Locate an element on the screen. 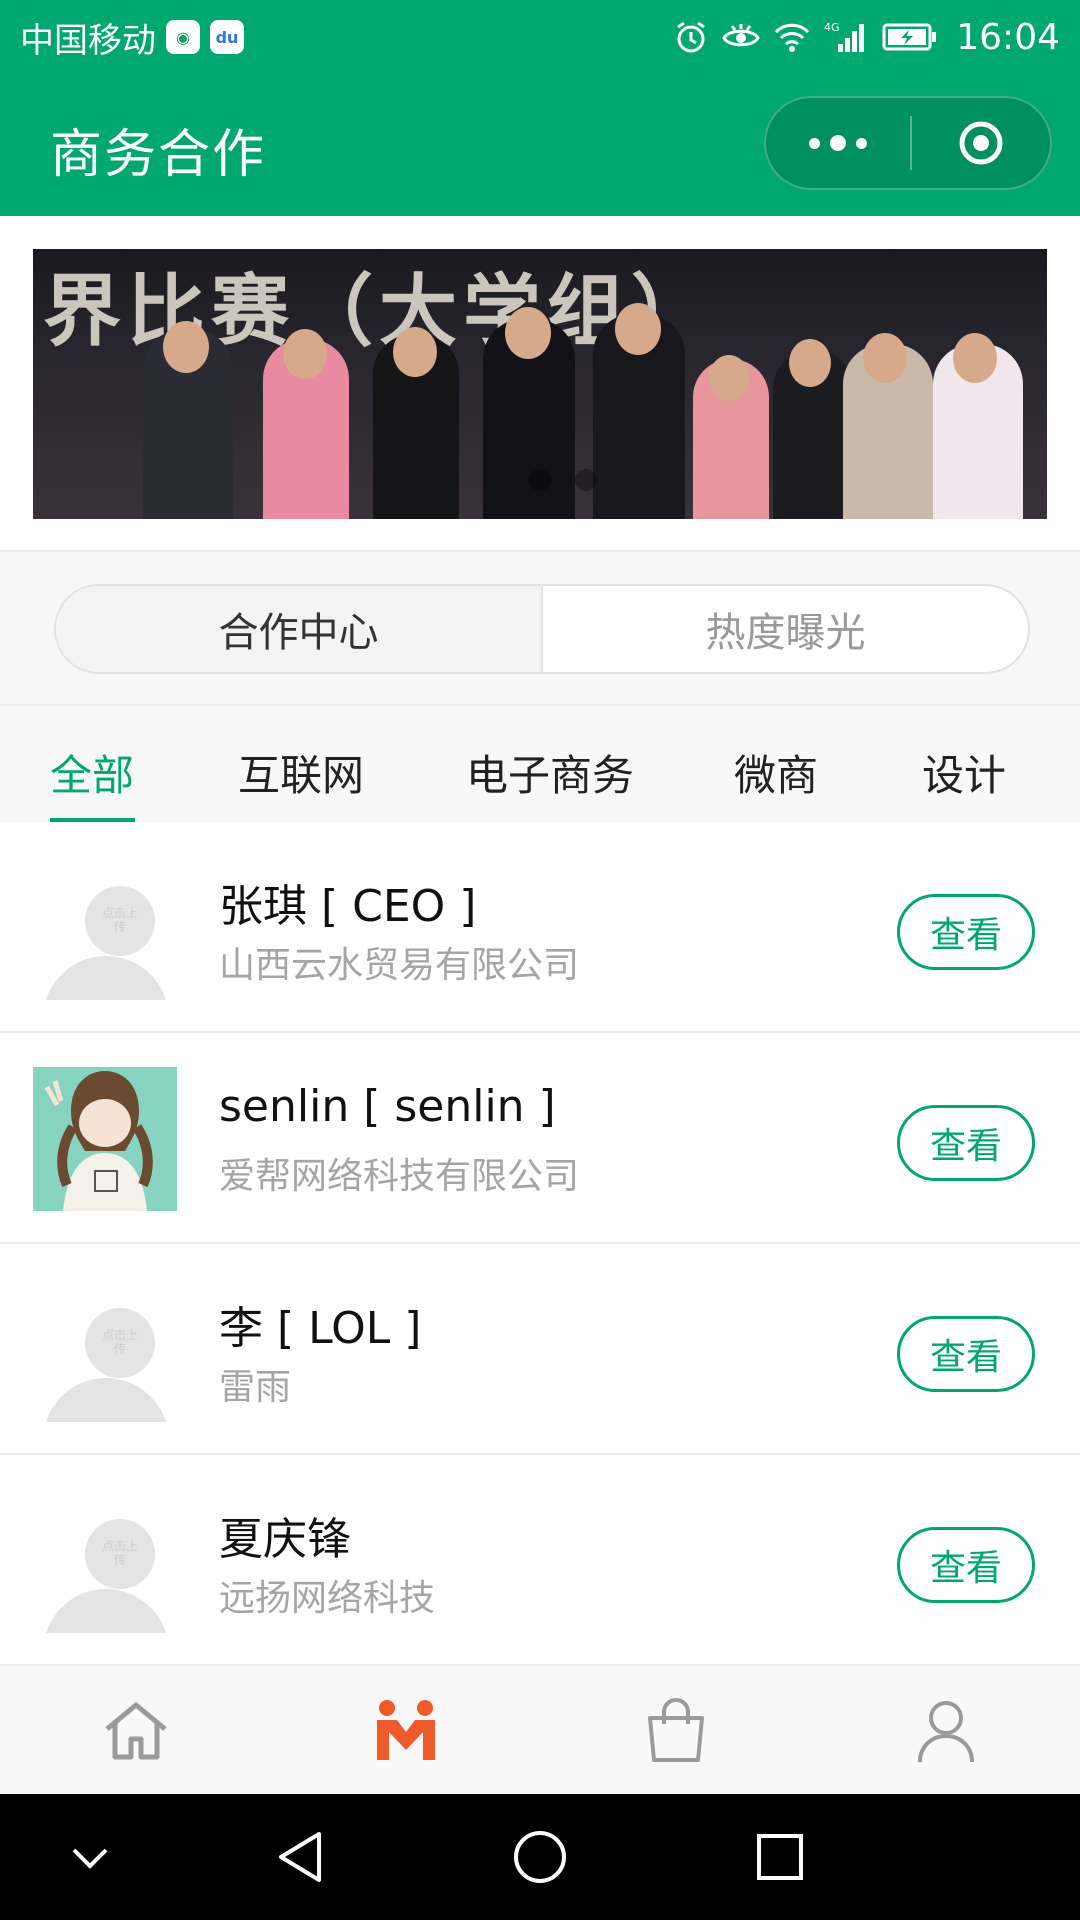 The width and height of the screenshot is (1080, 1920). cooperation-icon is located at coordinates (406, 1730).